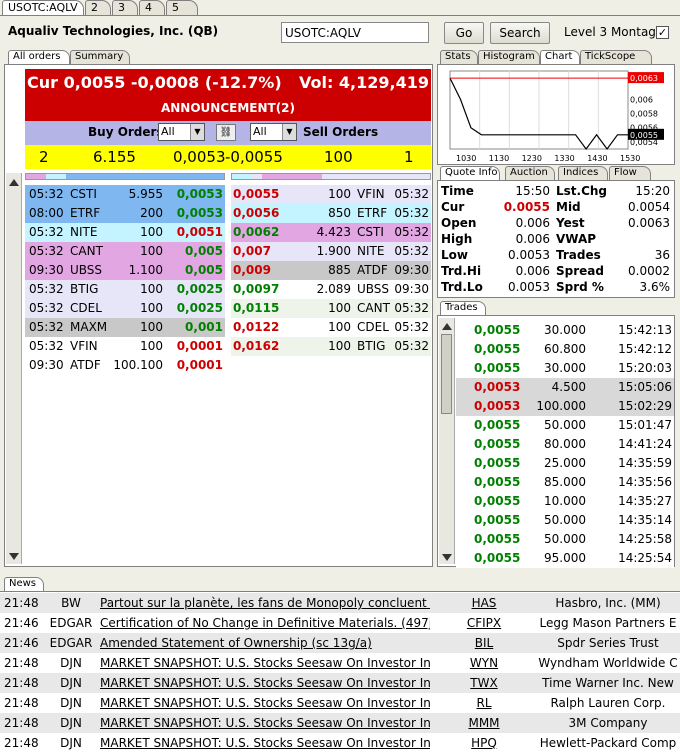 Image resolution: width=680 pixels, height=753 pixels. What do you see at coordinates (565, 482) in the screenshot?
I see `trade-row: 0,0055 85.000 14:35:56` at bounding box center [565, 482].